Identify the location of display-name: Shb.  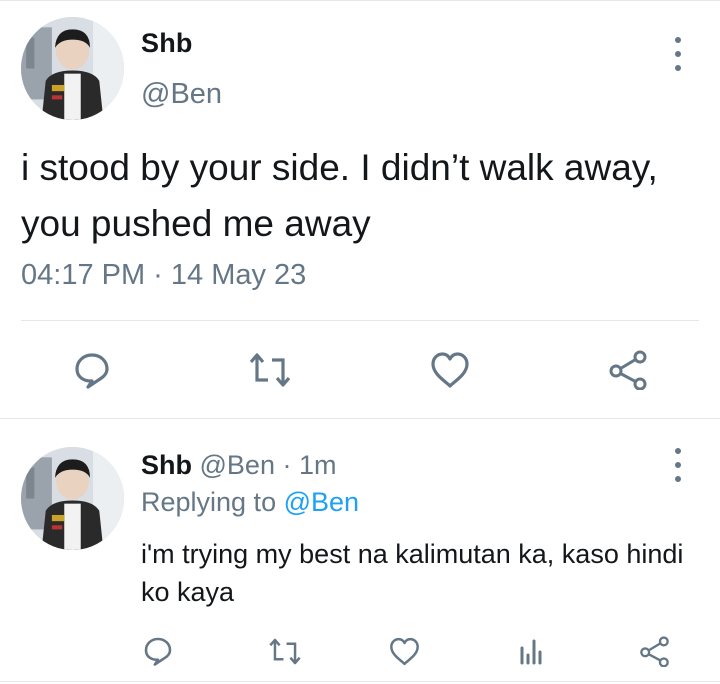
(167, 43).